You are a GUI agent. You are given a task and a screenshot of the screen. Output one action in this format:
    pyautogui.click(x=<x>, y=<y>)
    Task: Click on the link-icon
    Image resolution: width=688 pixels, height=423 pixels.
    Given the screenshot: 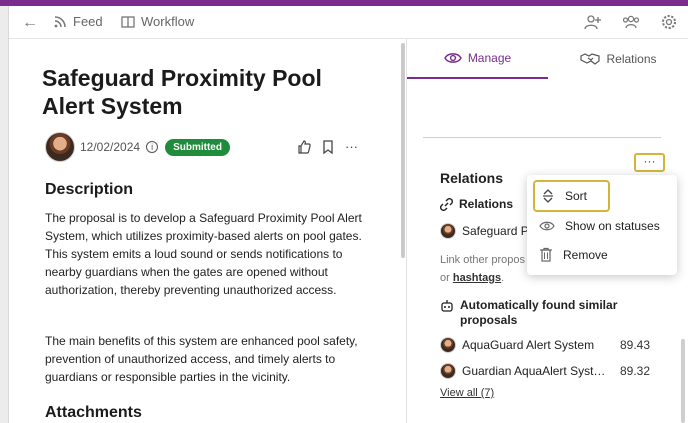 What is the action you would take?
    pyautogui.click(x=446, y=204)
    